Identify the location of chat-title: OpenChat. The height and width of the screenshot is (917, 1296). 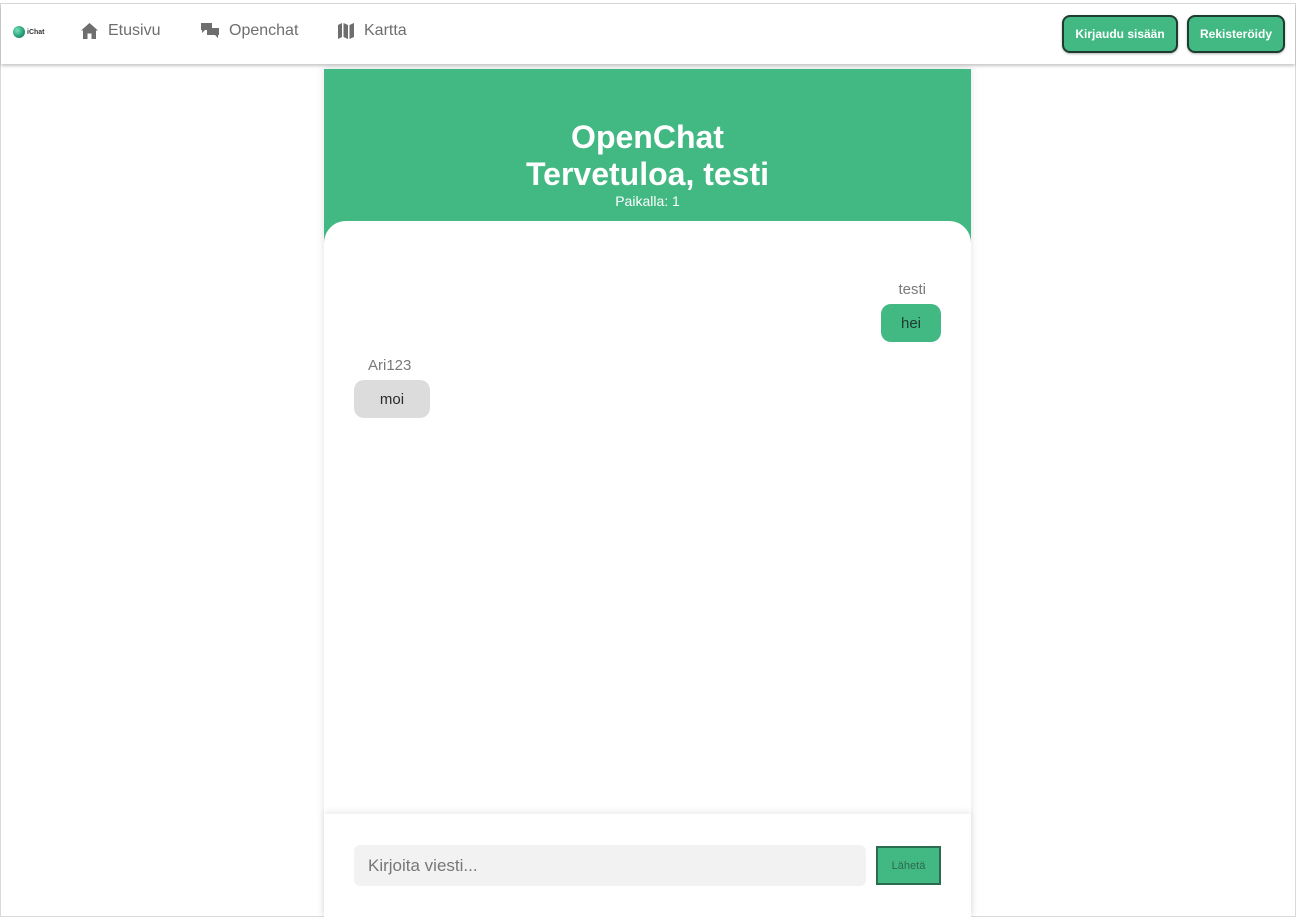
(647, 137).